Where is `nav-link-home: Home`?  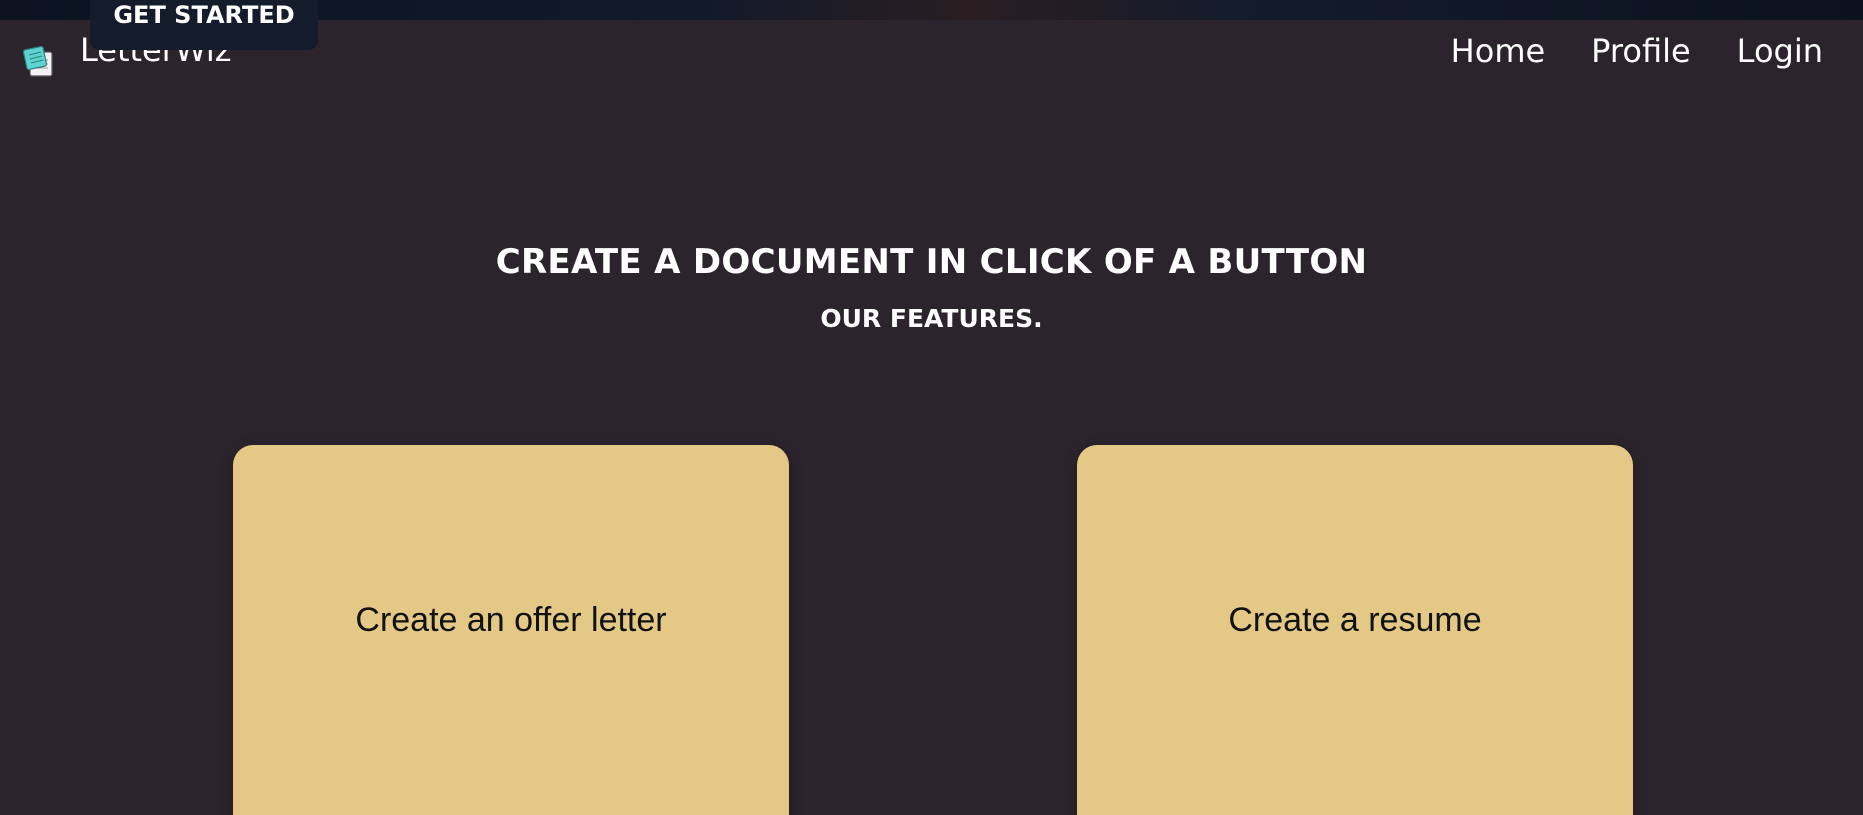
nav-link-home: Home is located at coordinates (1498, 51).